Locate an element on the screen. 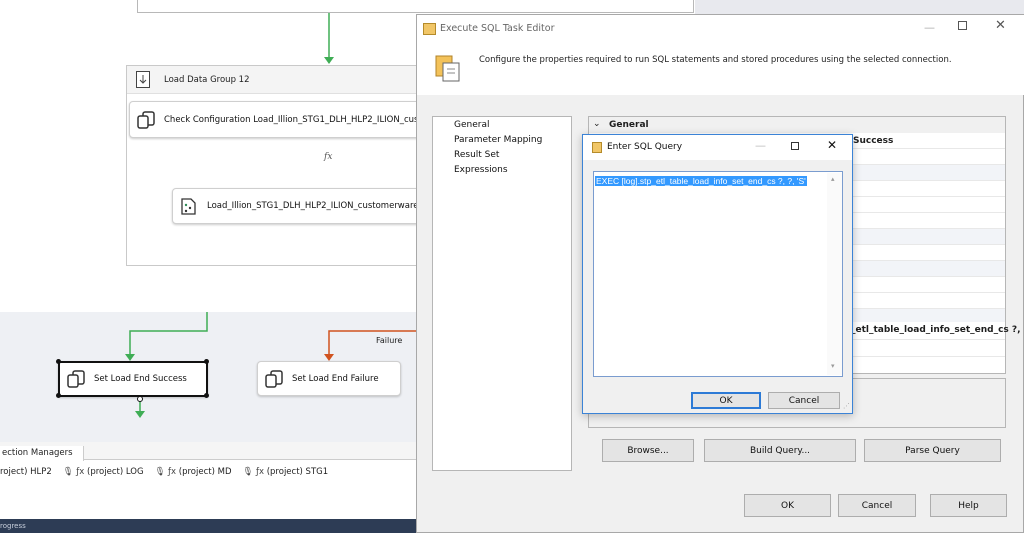 Image resolution: width=1024 pixels, height=533 pixels. canvas-strip is located at coordinates (859, 7).